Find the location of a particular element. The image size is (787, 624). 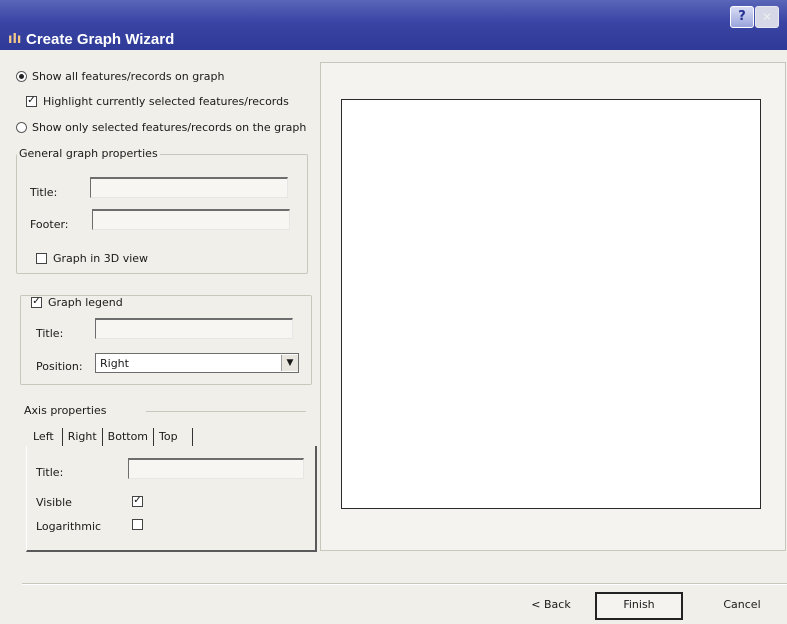

axis-group-line is located at coordinates (226, 411).